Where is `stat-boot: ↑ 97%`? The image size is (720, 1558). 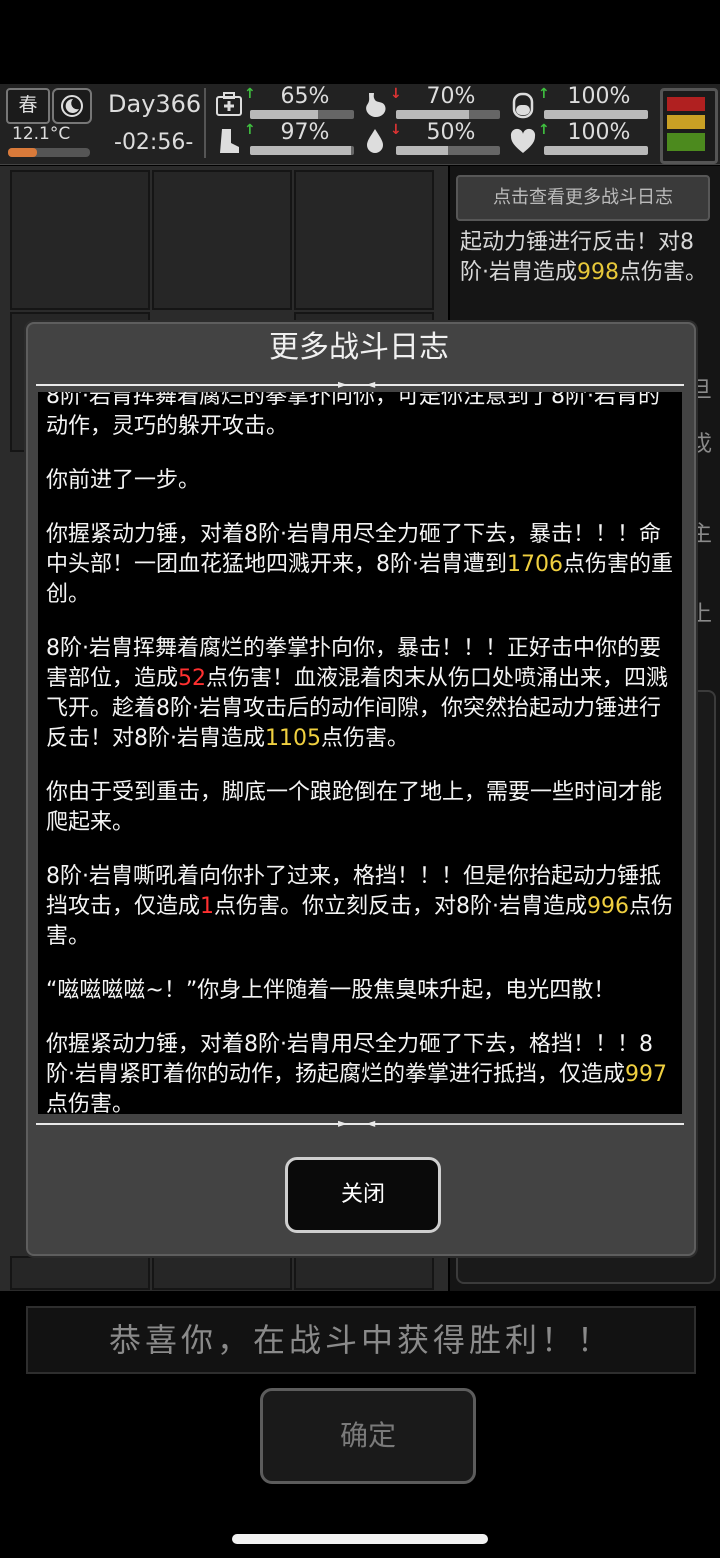
stat-boot: ↑ 97% is located at coordinates (284, 140).